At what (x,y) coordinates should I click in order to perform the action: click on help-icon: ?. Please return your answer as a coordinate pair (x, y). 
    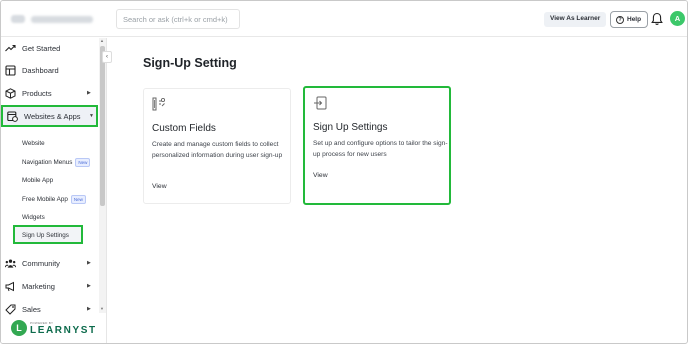
    Looking at the image, I should click on (620, 19).